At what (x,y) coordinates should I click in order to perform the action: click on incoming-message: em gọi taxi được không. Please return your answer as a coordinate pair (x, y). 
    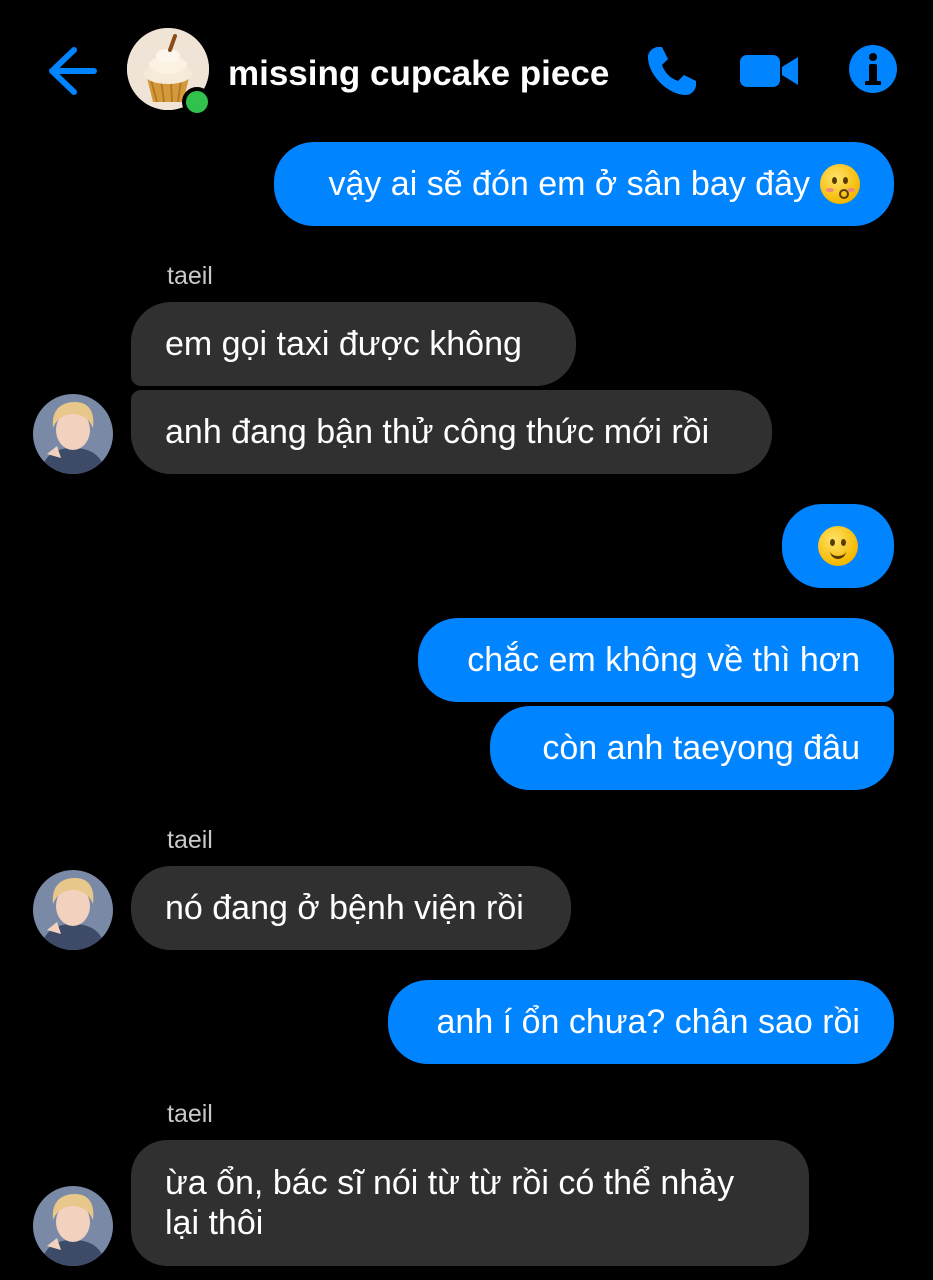
    Looking at the image, I should click on (353, 344).